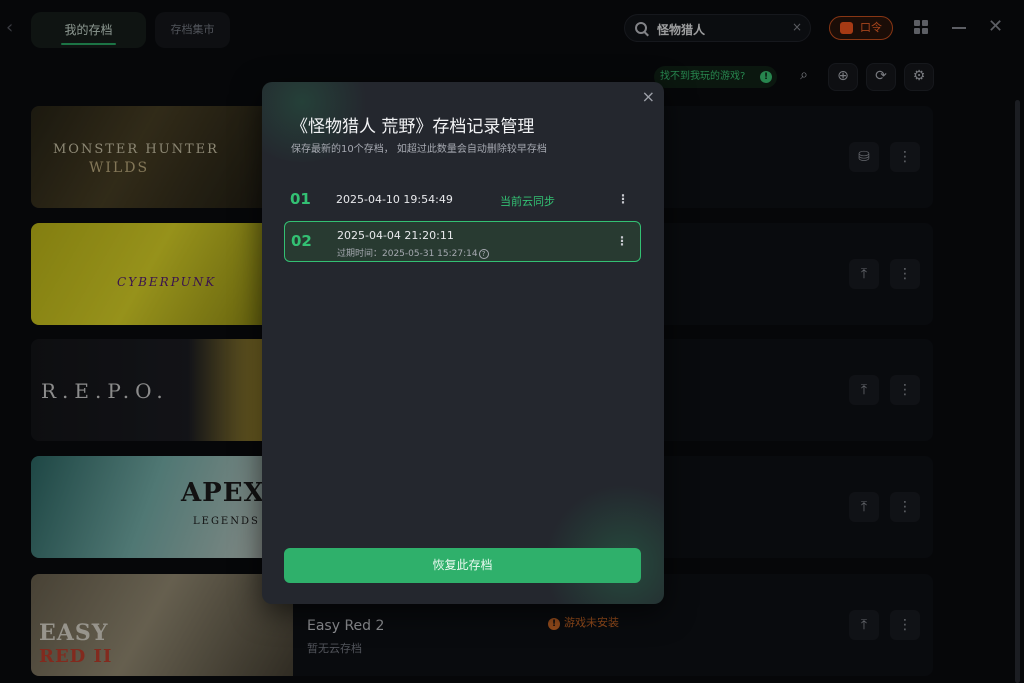 The height and width of the screenshot is (683, 1024). What do you see at coordinates (300, 199) in the screenshot?
I see `save-index: 01` at bounding box center [300, 199].